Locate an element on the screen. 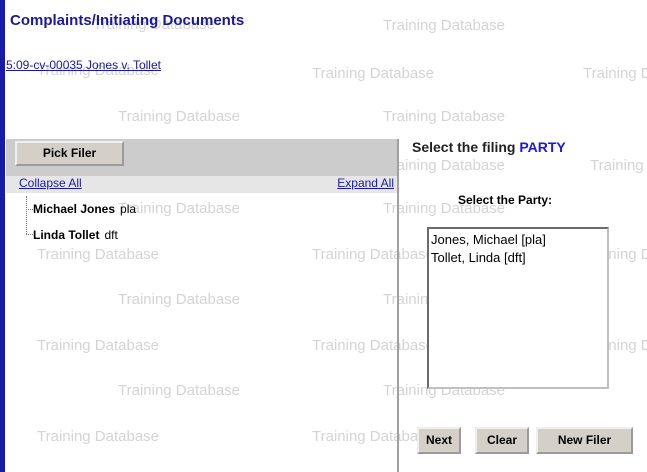 The width and height of the screenshot is (647, 472). panel-divider is located at coordinates (398, 305).